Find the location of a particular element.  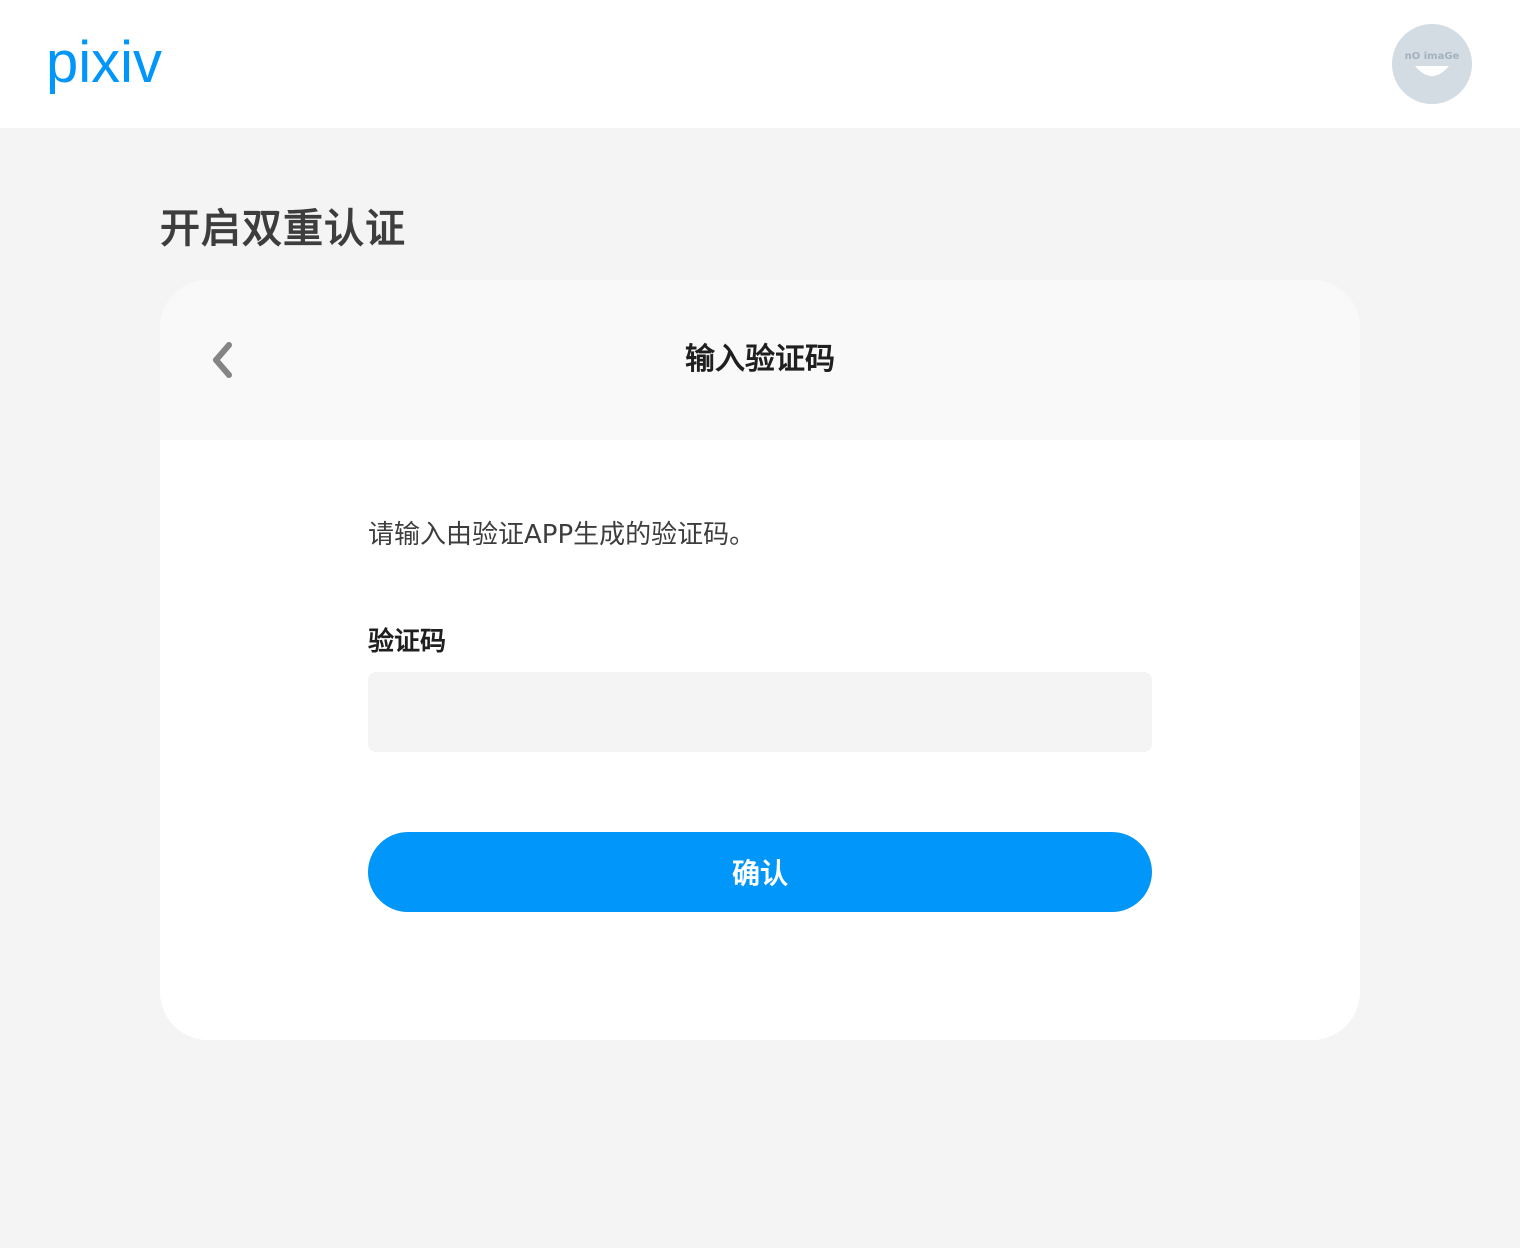

pixiv-logo-icon: pixiv is located at coordinates (104, 62).